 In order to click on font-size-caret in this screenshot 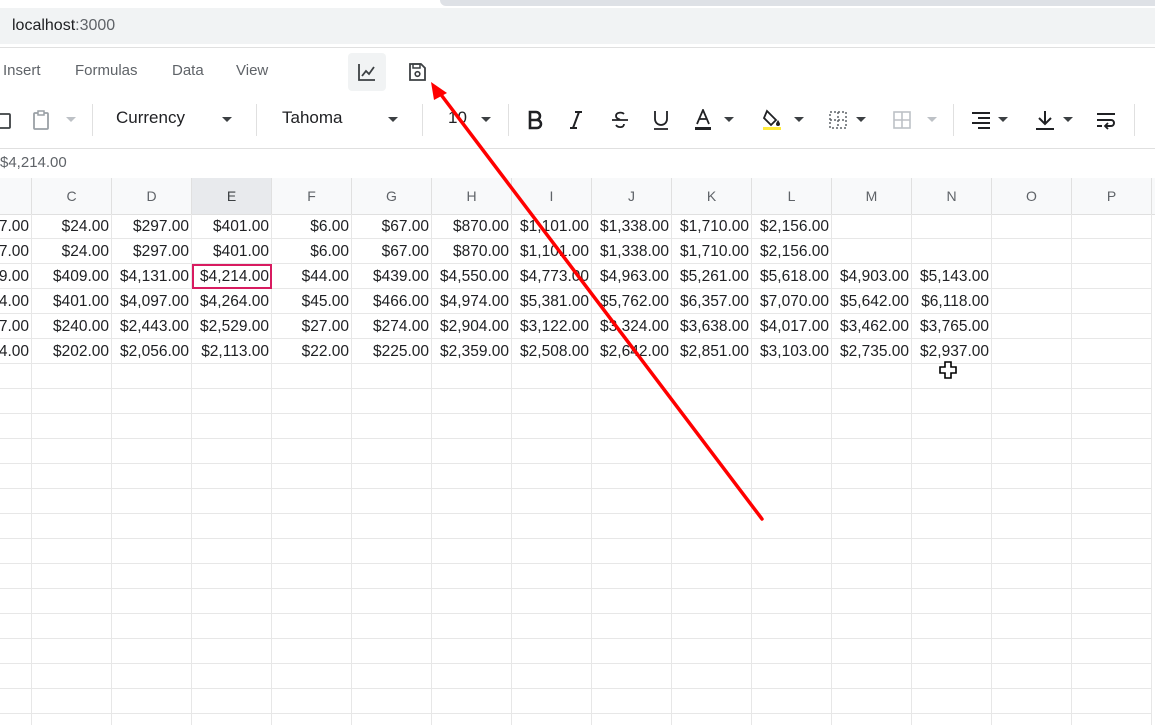, I will do `click(486, 119)`.